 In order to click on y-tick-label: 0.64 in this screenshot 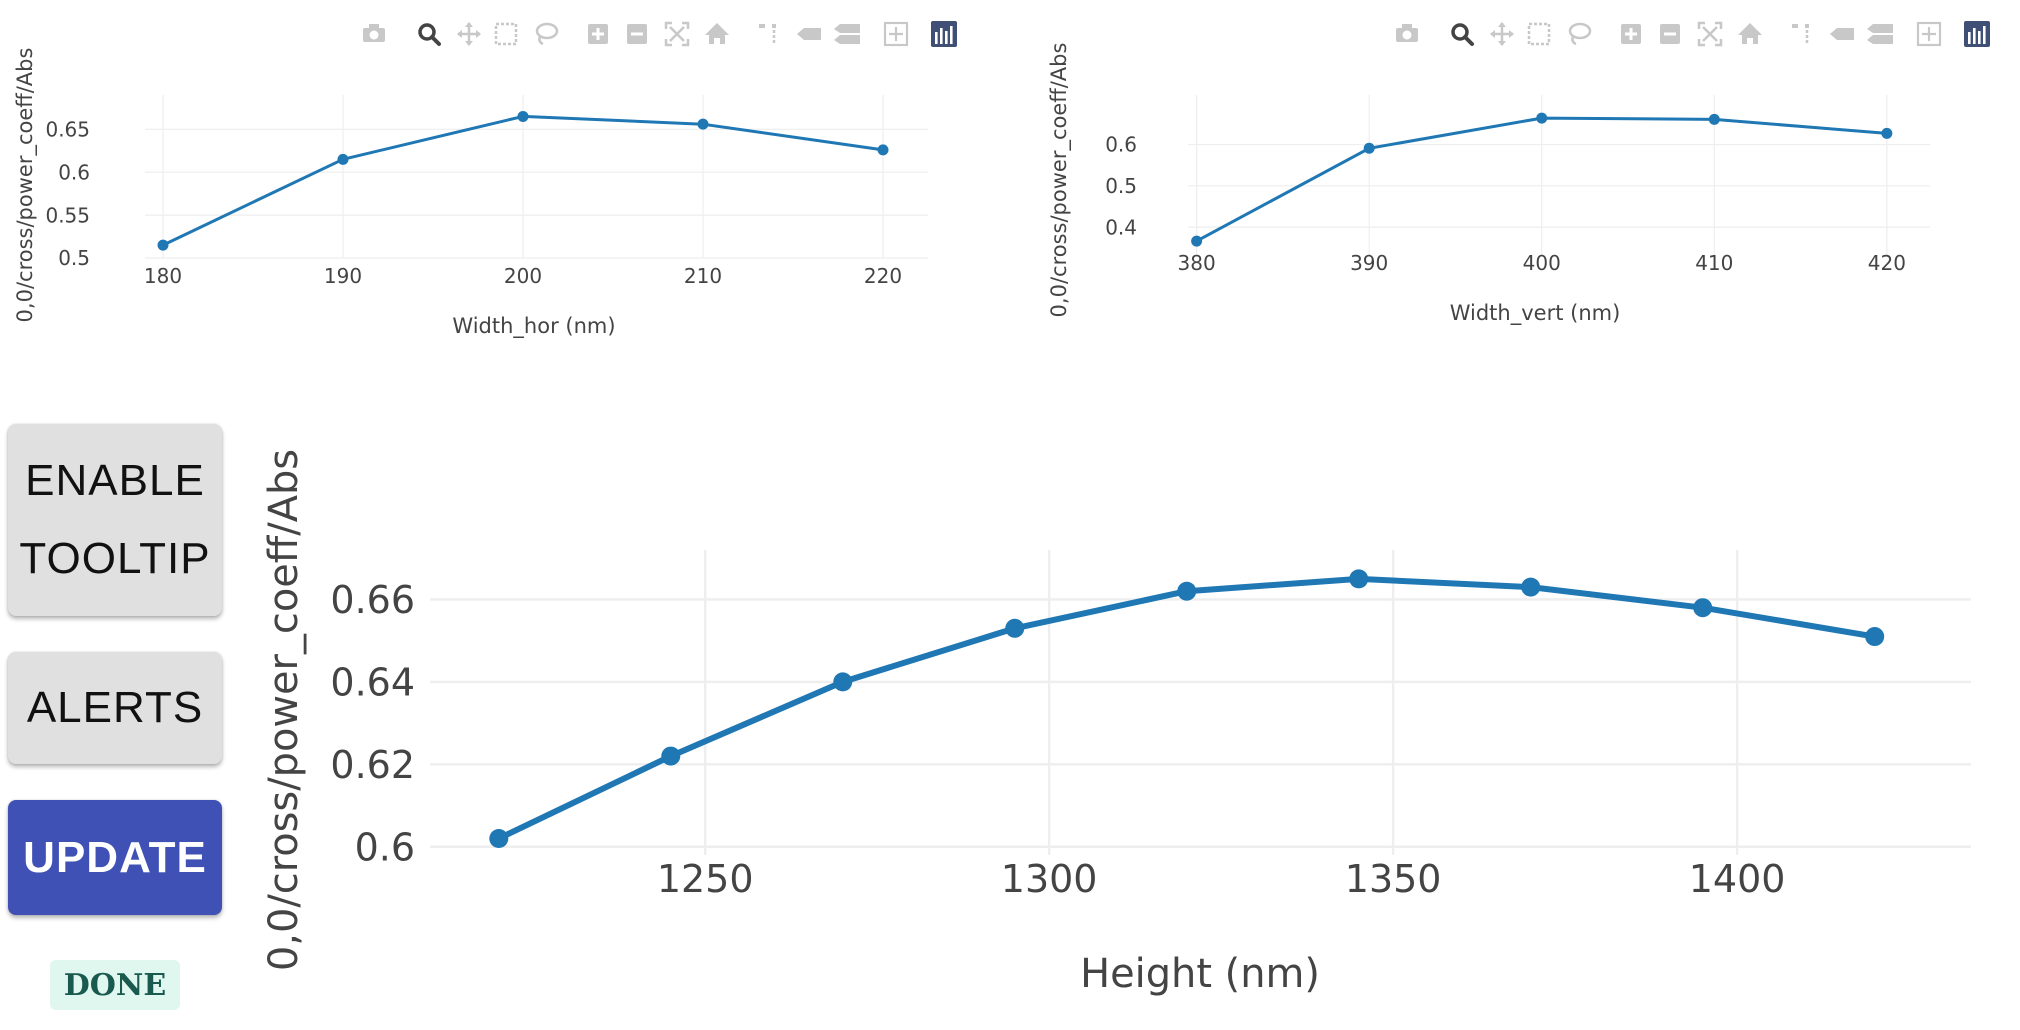, I will do `click(372, 683)`.